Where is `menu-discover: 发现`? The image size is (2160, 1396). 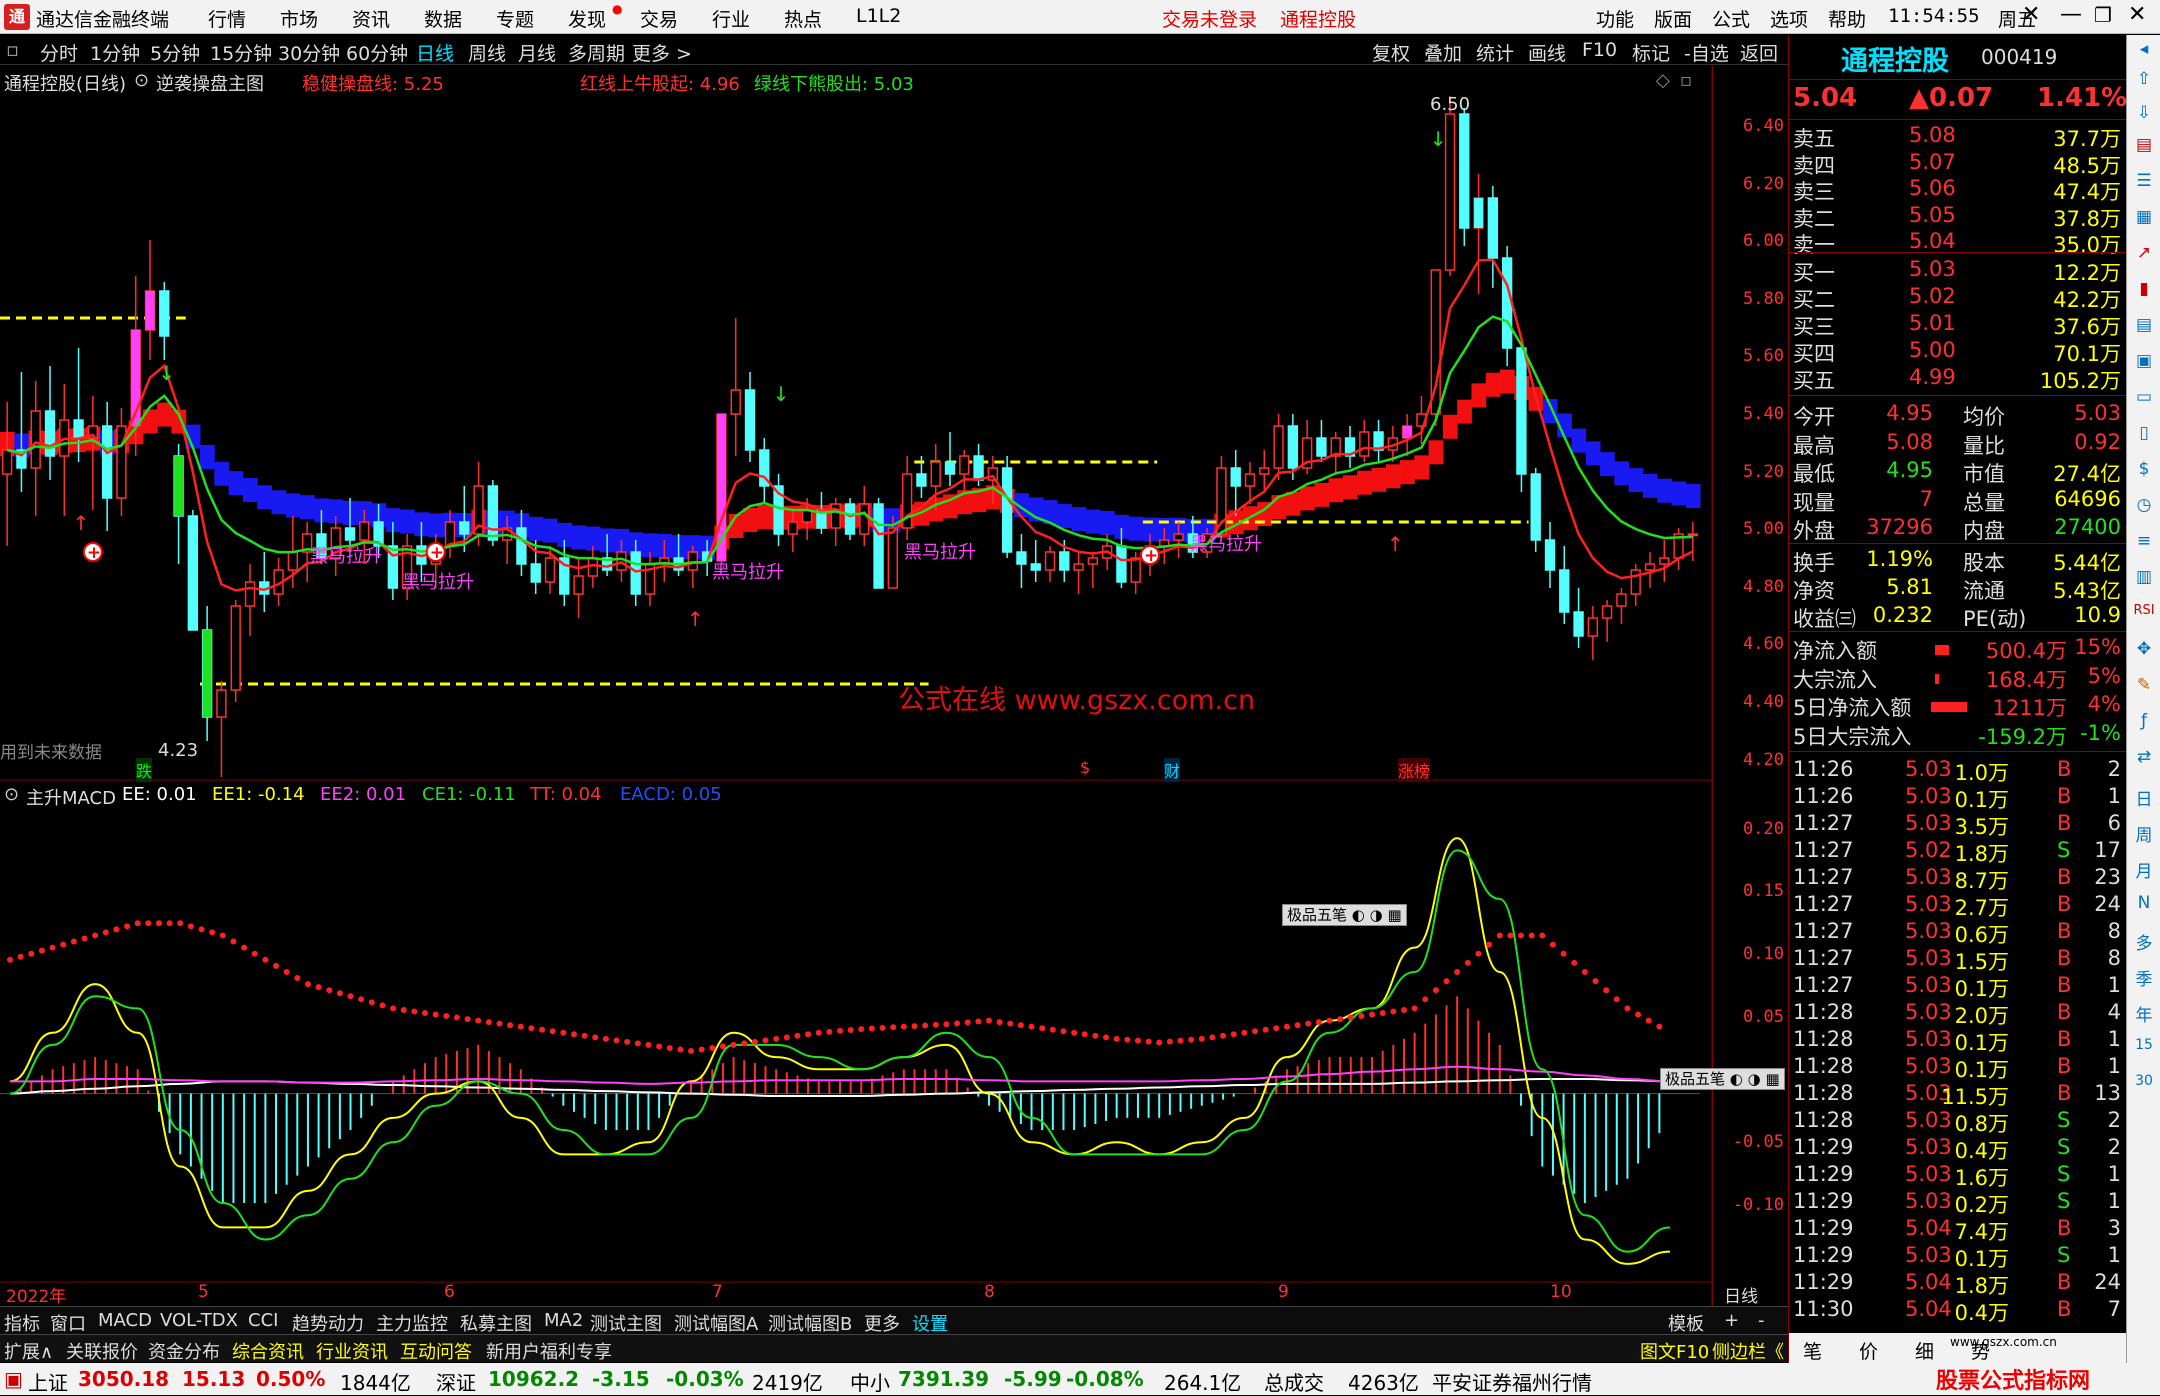
menu-discover: 发现 is located at coordinates (587, 18).